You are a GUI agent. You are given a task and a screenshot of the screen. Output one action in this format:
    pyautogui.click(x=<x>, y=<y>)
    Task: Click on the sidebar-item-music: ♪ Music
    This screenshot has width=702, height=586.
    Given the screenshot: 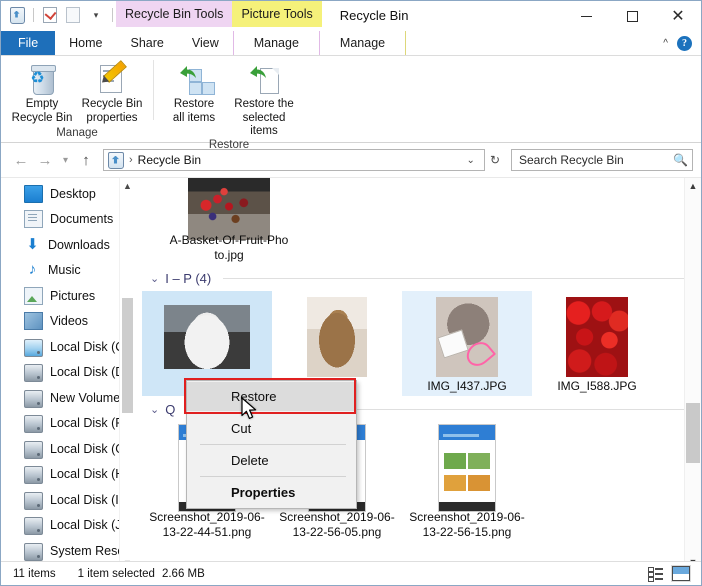 What is the action you would take?
    pyautogui.click(x=68, y=271)
    